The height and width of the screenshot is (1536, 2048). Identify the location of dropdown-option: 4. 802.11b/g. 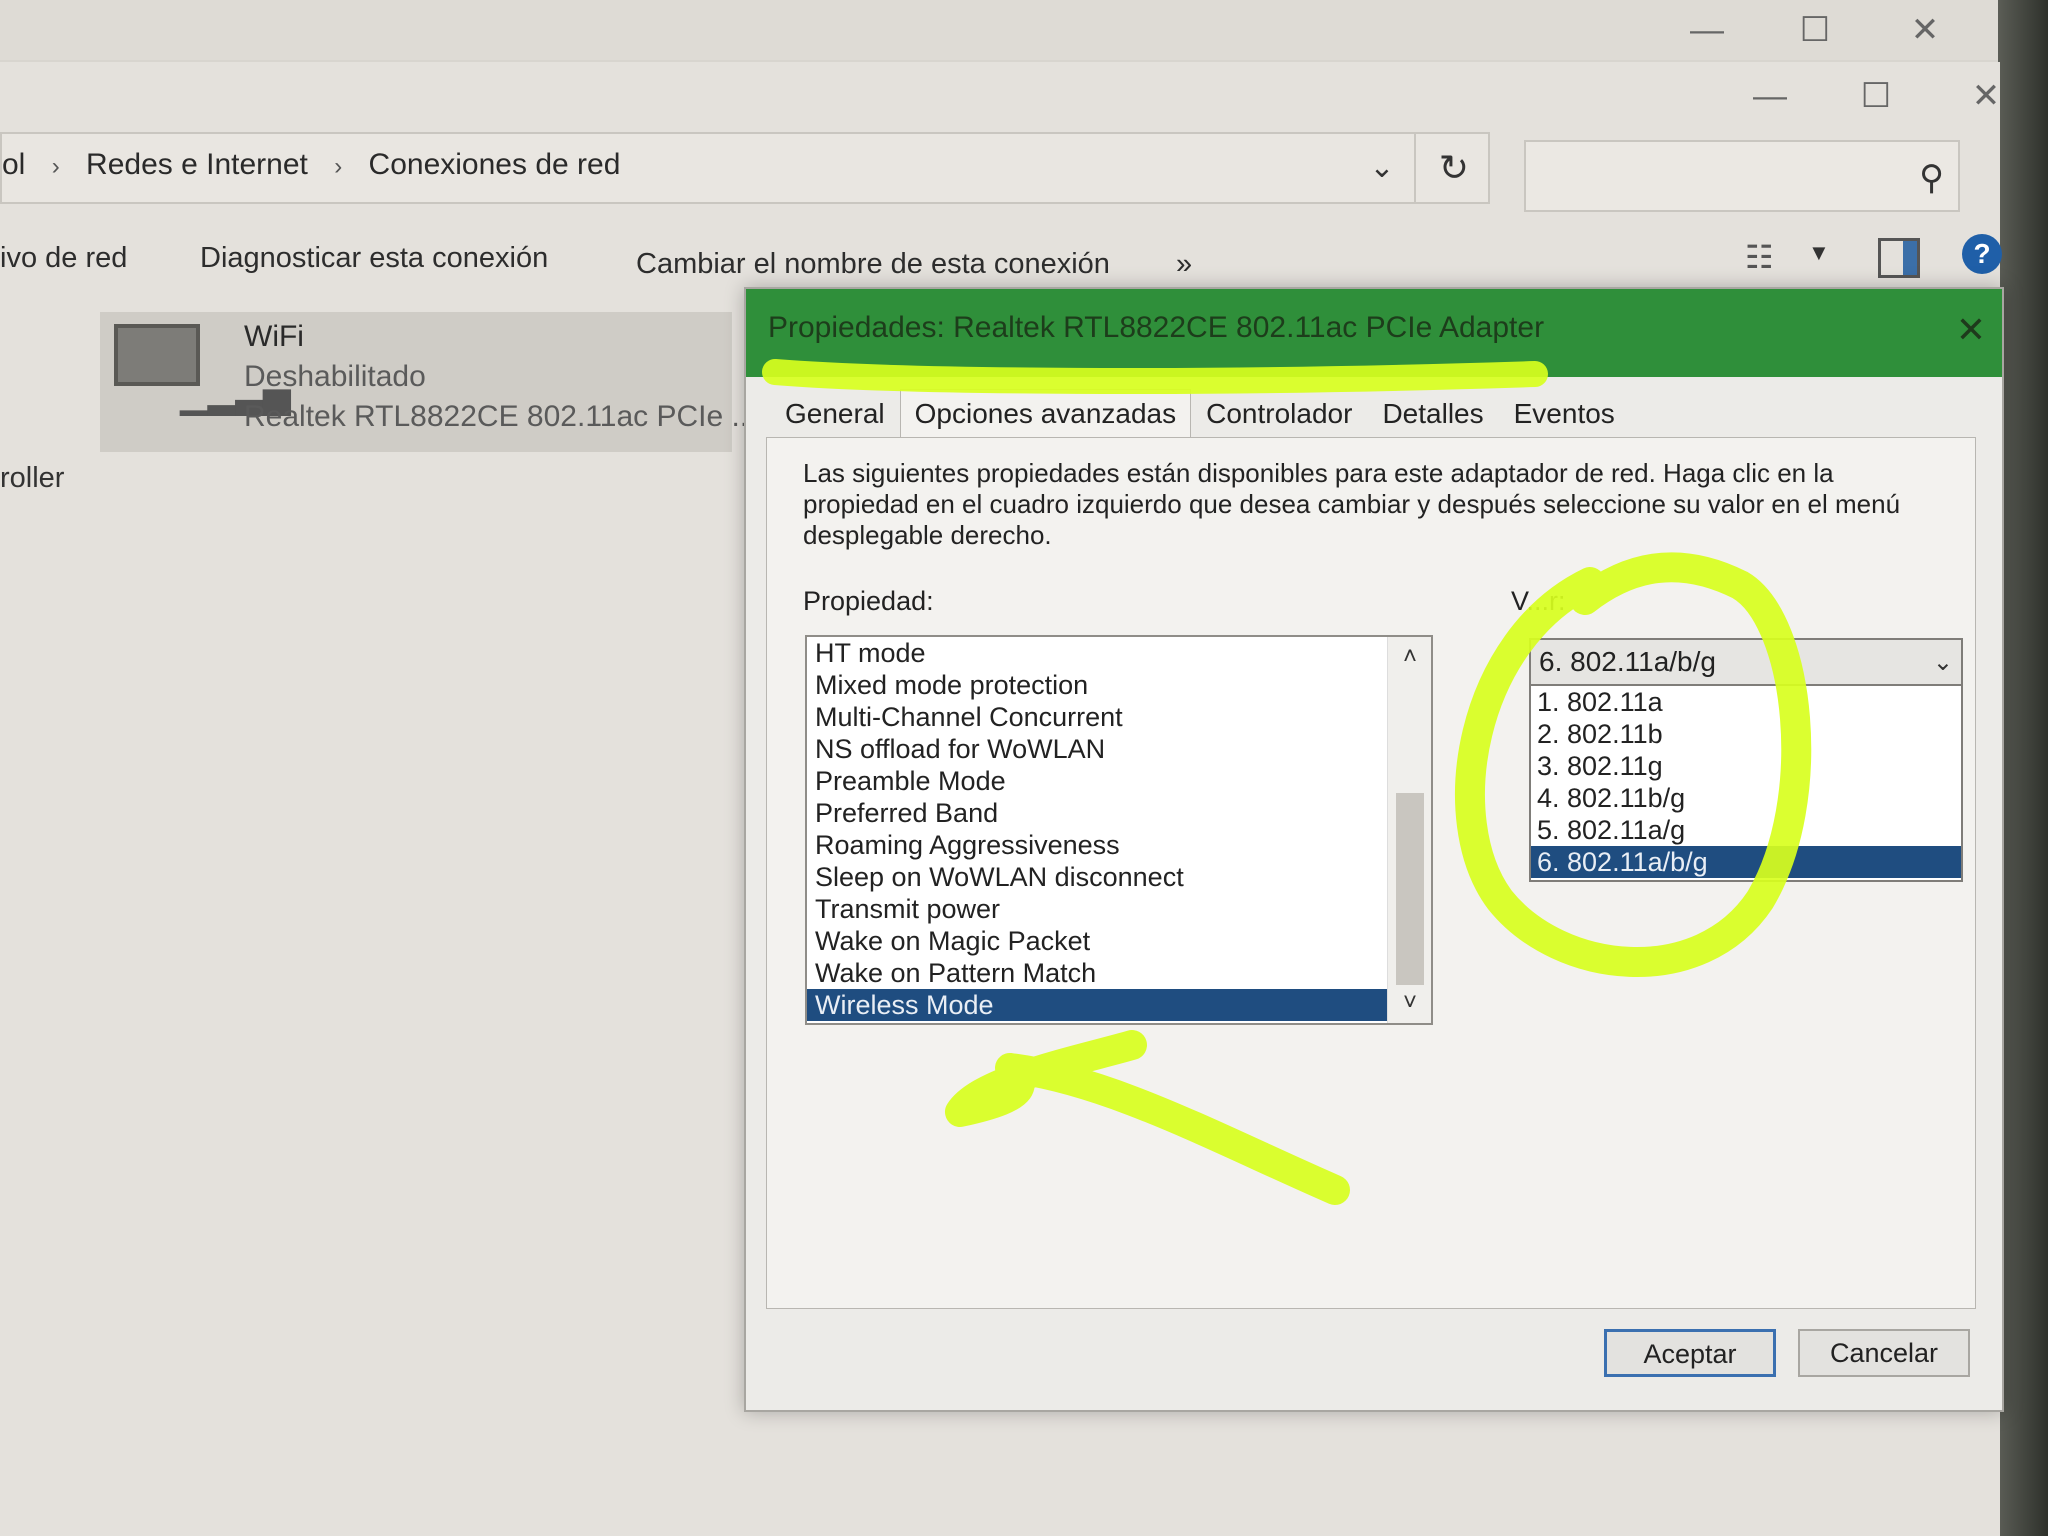
(1746, 798).